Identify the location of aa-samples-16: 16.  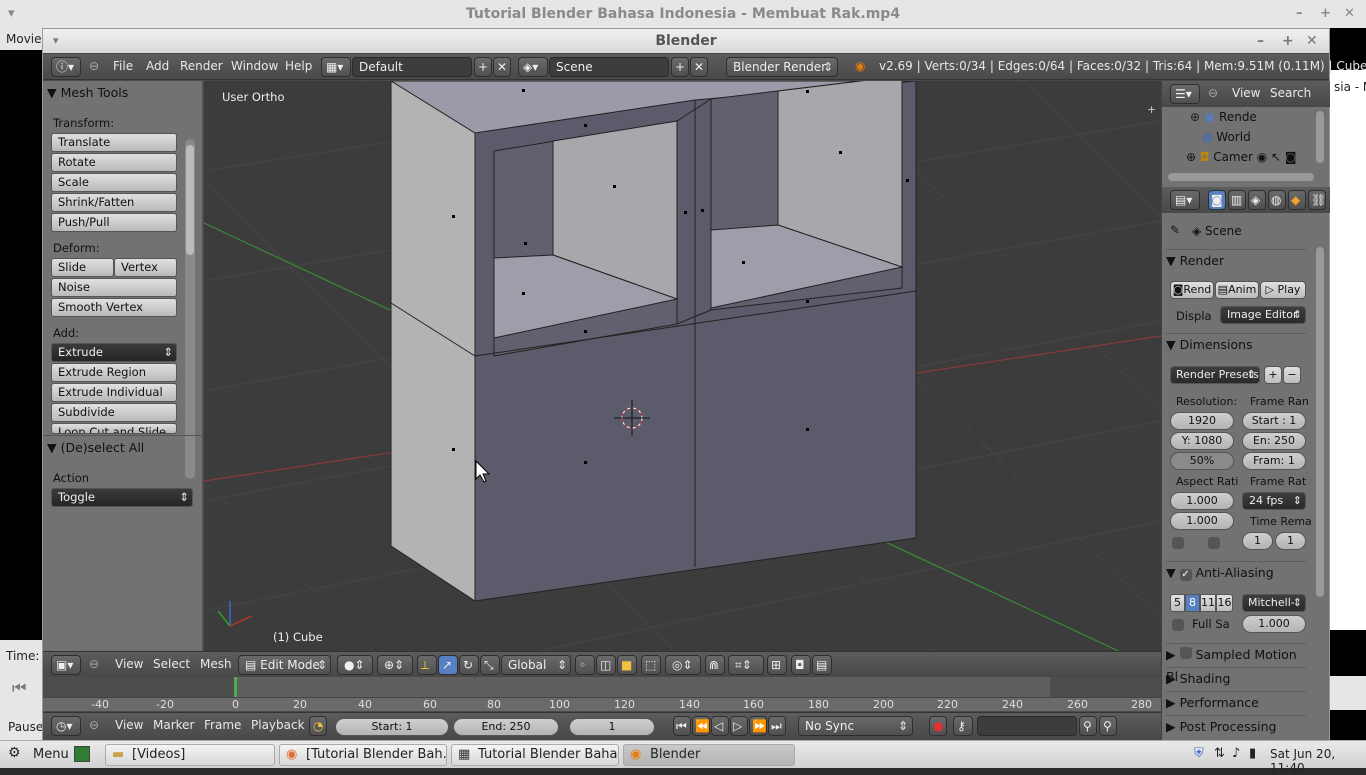
(1224, 603).